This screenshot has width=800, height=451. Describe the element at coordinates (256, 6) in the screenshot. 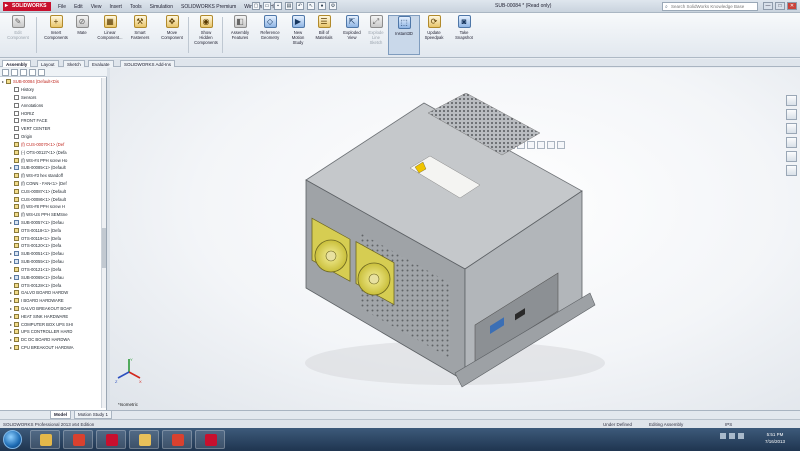

I see `new-document-icon: ▢` at that location.